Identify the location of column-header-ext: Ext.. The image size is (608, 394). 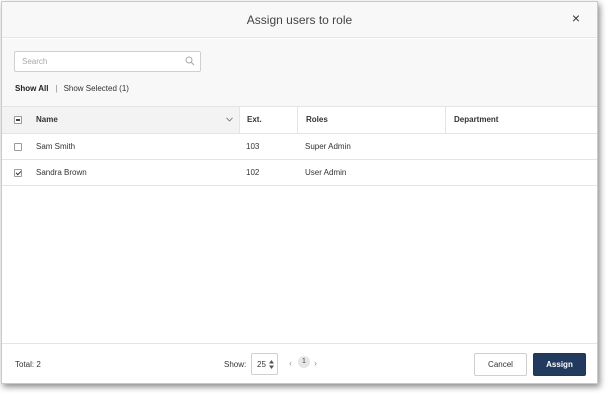
(268, 120).